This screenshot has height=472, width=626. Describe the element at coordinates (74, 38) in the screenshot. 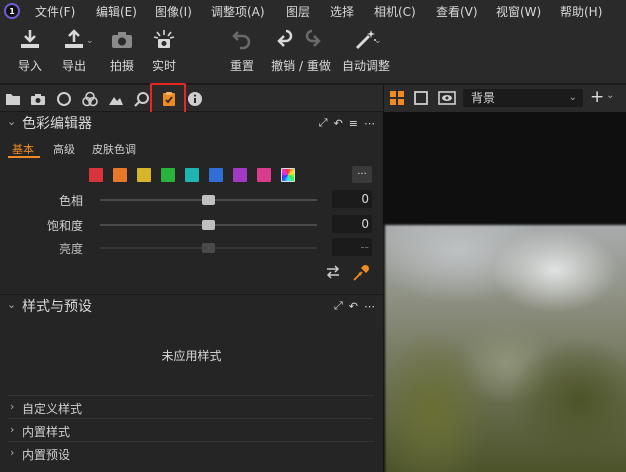

I see `export-icon` at that location.